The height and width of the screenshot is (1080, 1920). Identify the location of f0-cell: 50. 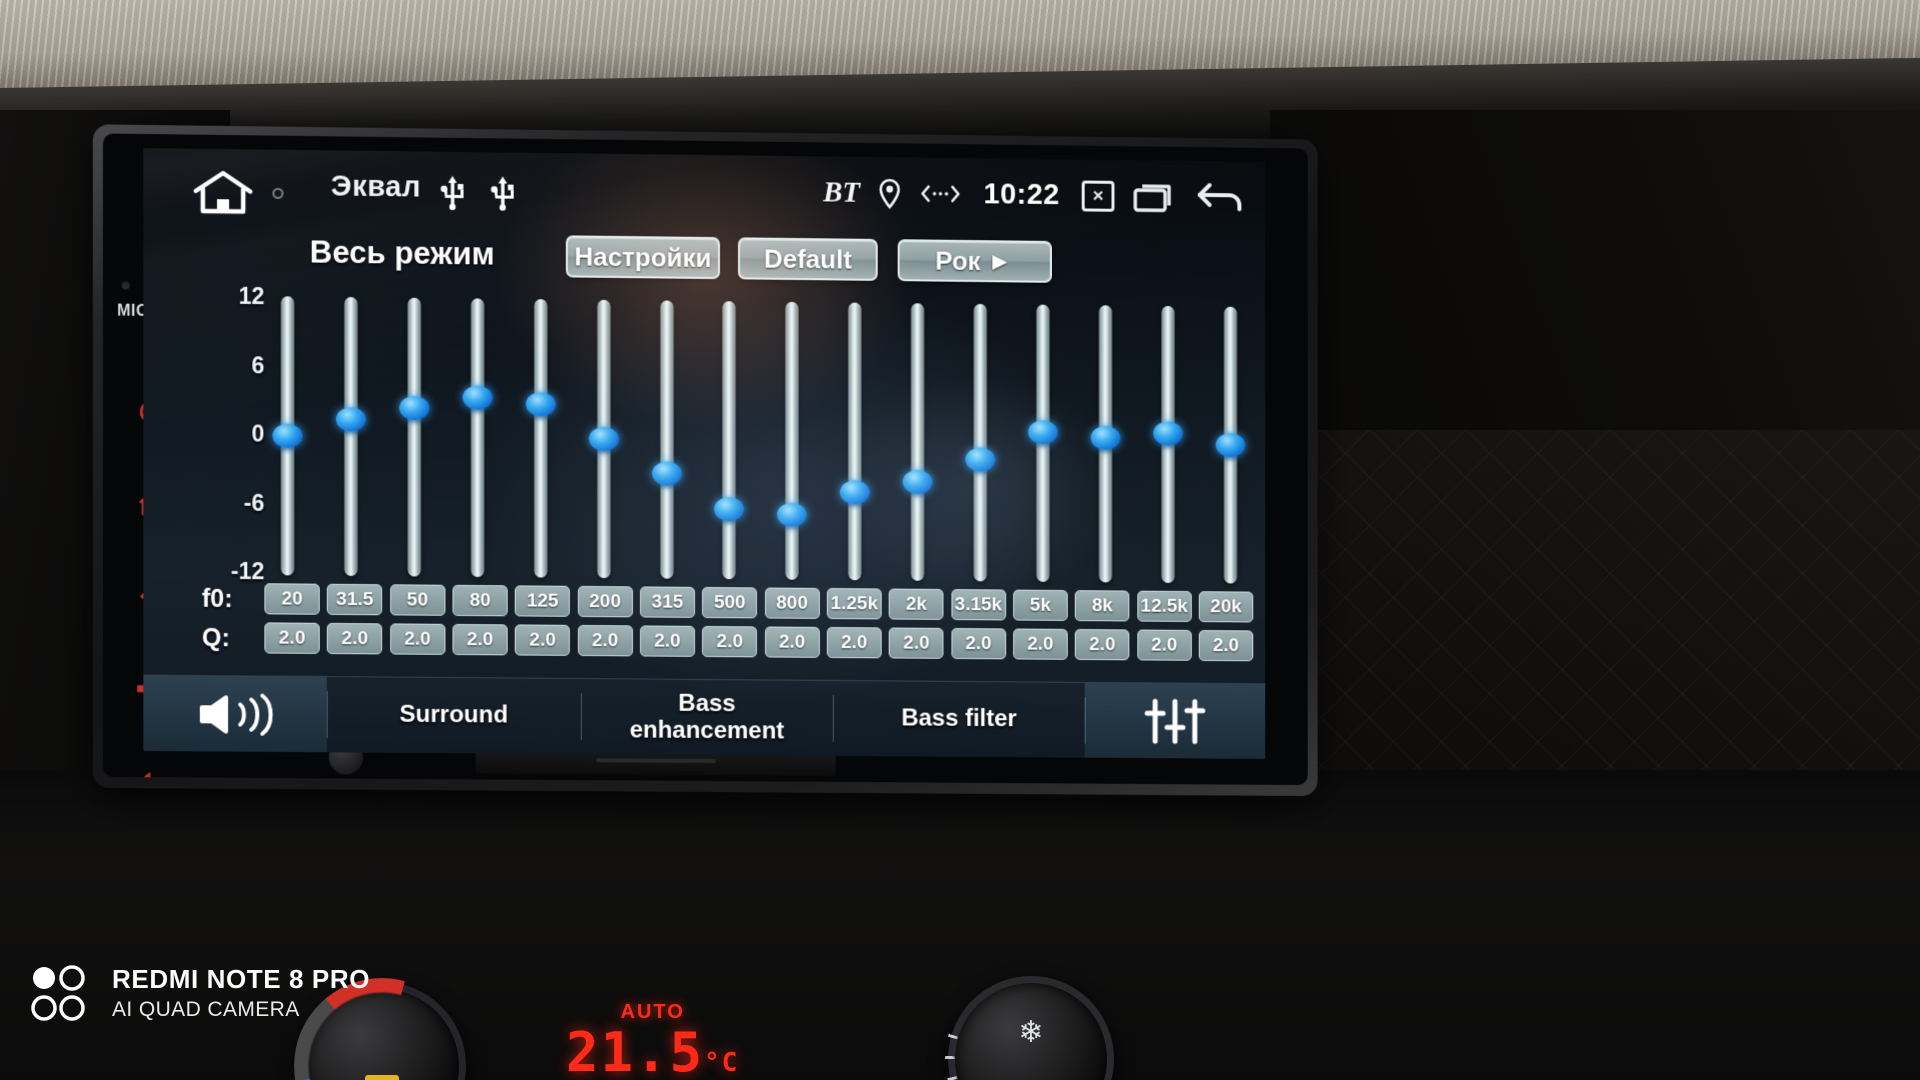
(417, 600).